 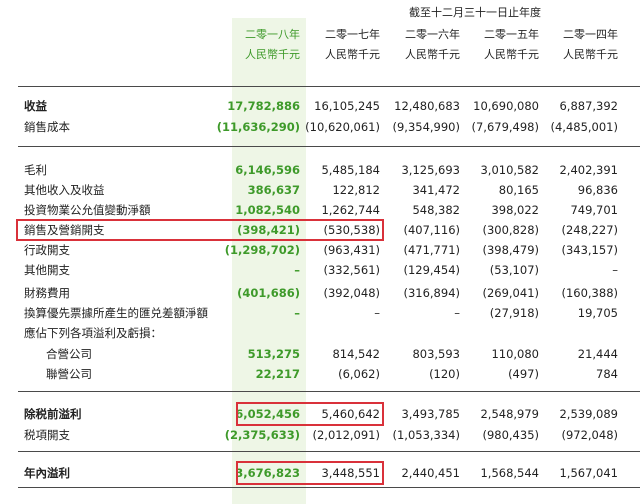 I want to click on table-row: 其他收入及收益 386,637 122,812 341,472 80,165 96,836, so click(x=320, y=190).